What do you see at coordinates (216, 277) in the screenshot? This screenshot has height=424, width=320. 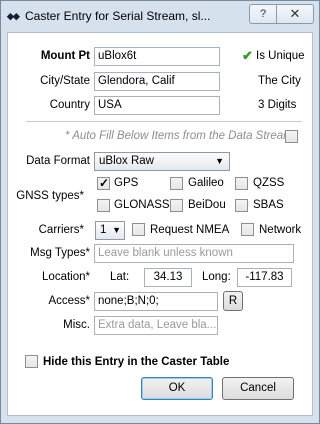 I see `long-label: Long:` at bounding box center [216, 277].